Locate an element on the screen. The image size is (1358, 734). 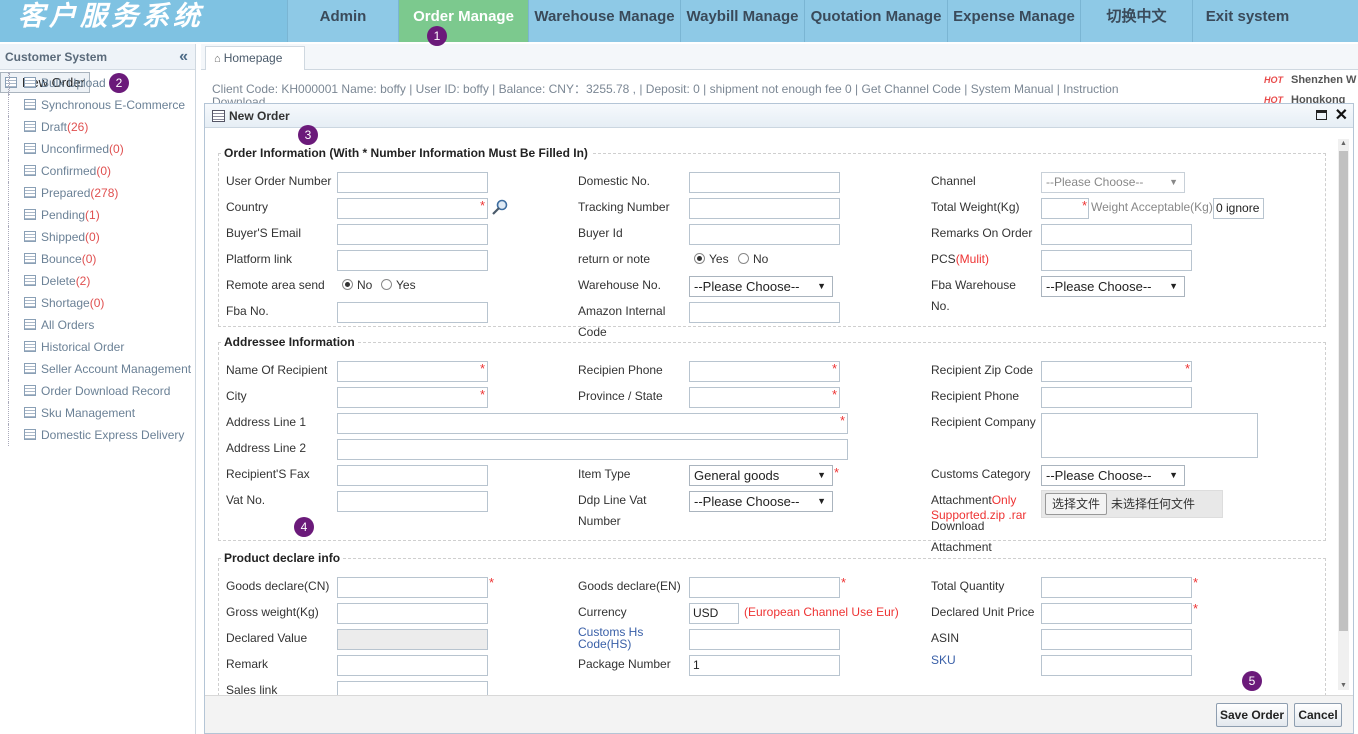
cancel-button: Cancel is located at coordinates (1318, 715).